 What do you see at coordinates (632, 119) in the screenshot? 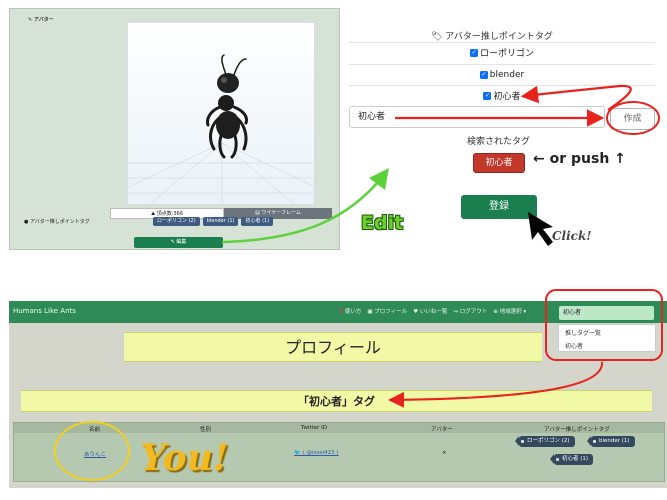
I see `create-tag-button: 作成` at bounding box center [632, 119].